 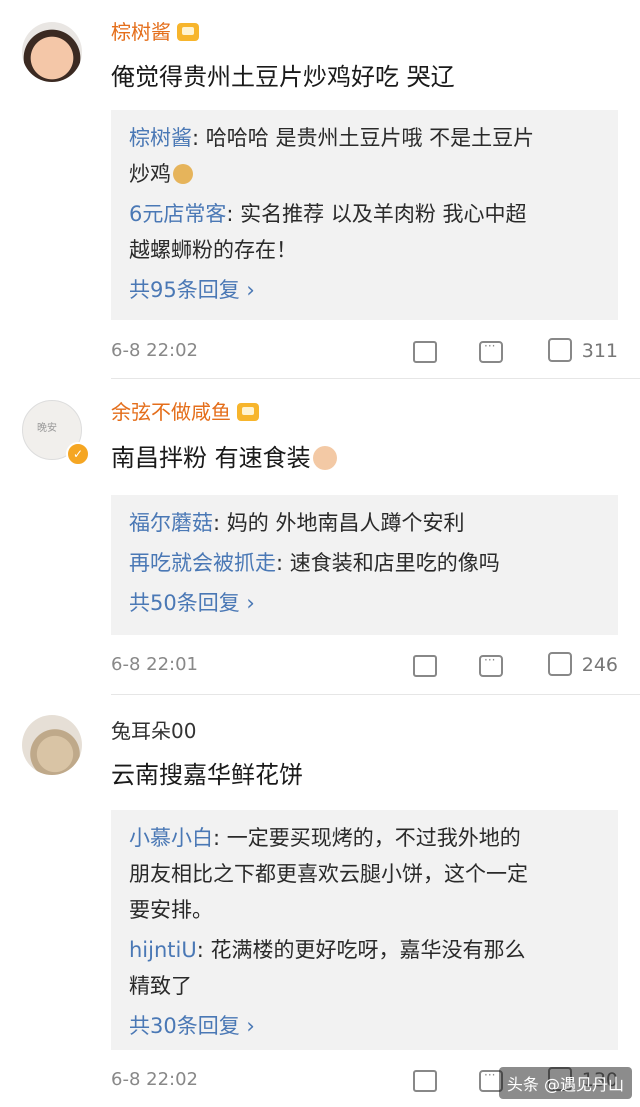 I want to click on username-text: 余弦不做咸鱼, so click(x=171, y=412).